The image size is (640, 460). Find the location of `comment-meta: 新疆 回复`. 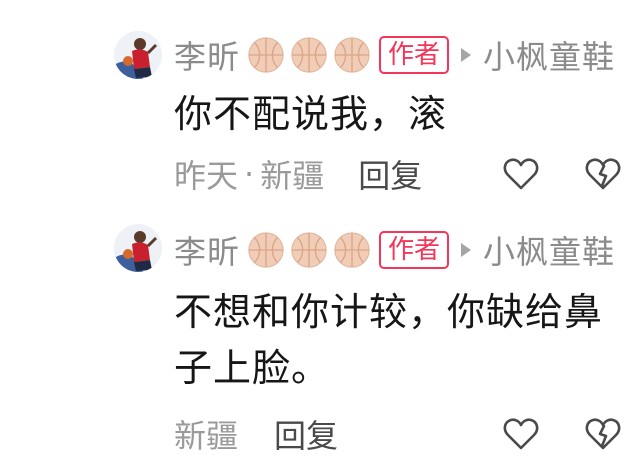

comment-meta: 新疆 回复 is located at coordinates (256, 434).